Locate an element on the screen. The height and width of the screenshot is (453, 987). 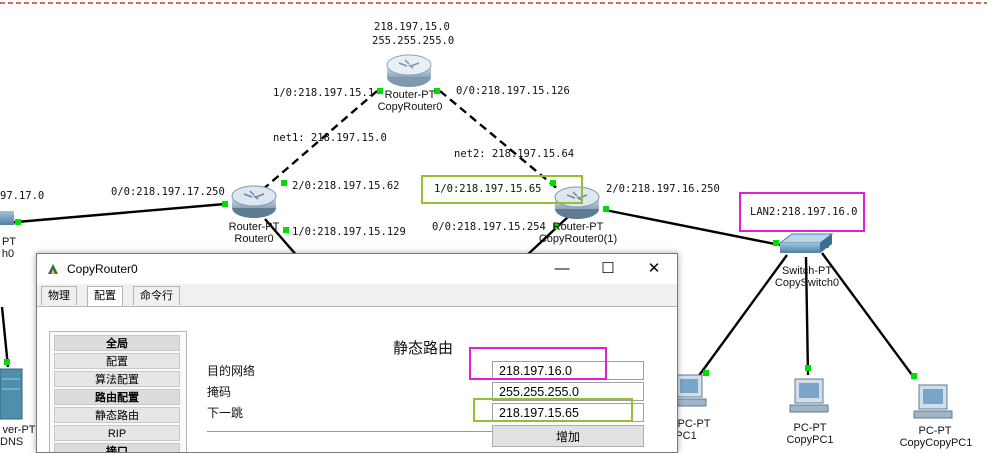
link-left-server is located at coordinates (5, 337).